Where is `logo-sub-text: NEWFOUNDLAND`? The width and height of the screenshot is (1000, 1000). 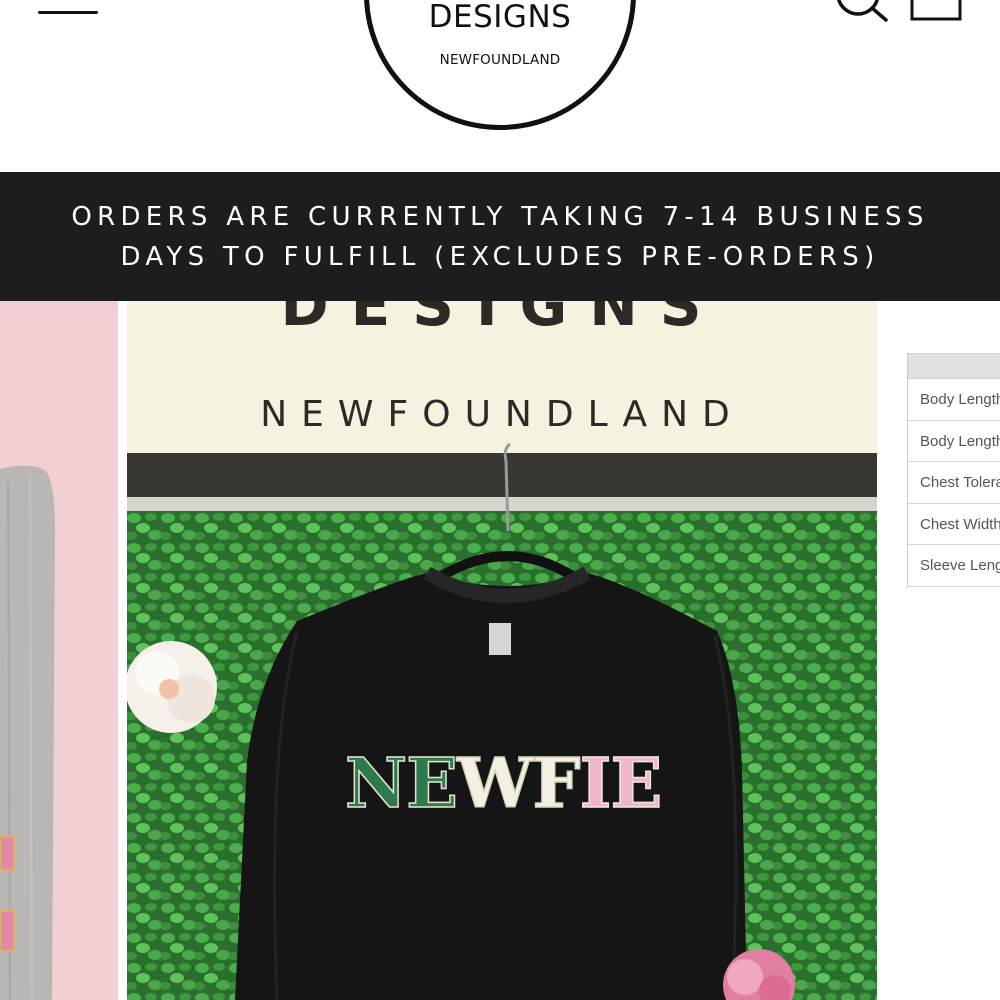
logo-sub-text: NEWFOUNDLAND is located at coordinates (500, 60).